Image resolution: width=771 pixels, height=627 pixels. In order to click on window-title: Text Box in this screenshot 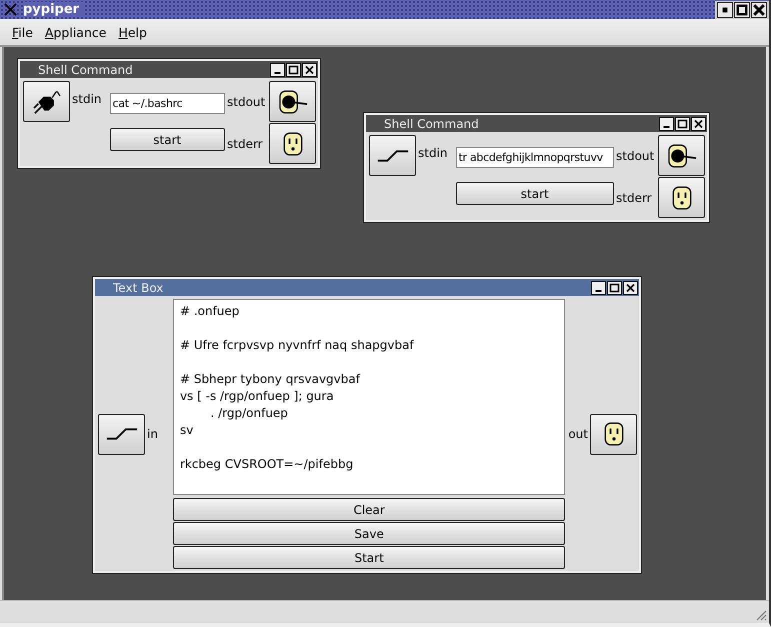, I will do `click(138, 287)`.